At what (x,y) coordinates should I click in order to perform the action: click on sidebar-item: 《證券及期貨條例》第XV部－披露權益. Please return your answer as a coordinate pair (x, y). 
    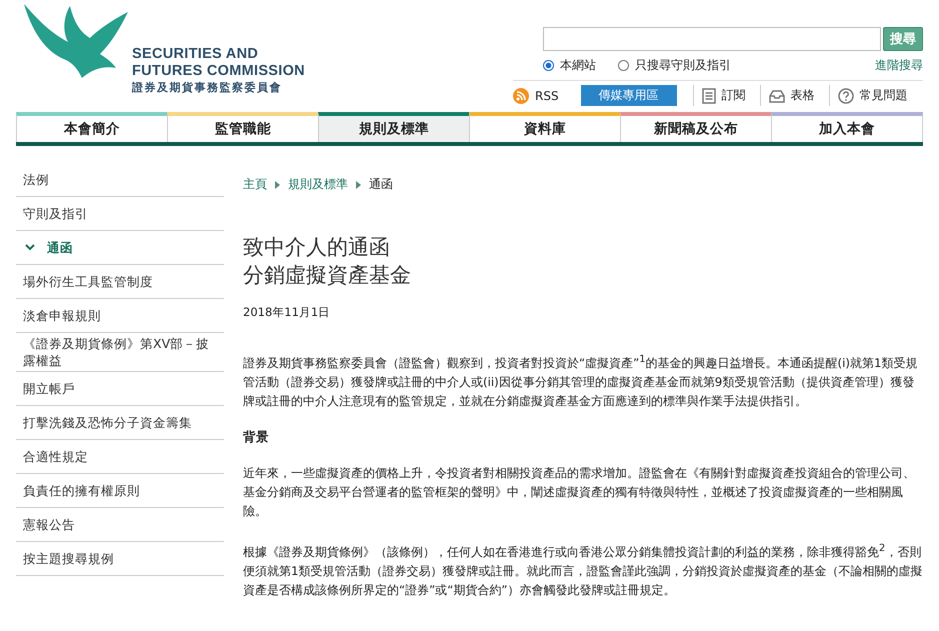
    Looking at the image, I should click on (120, 352).